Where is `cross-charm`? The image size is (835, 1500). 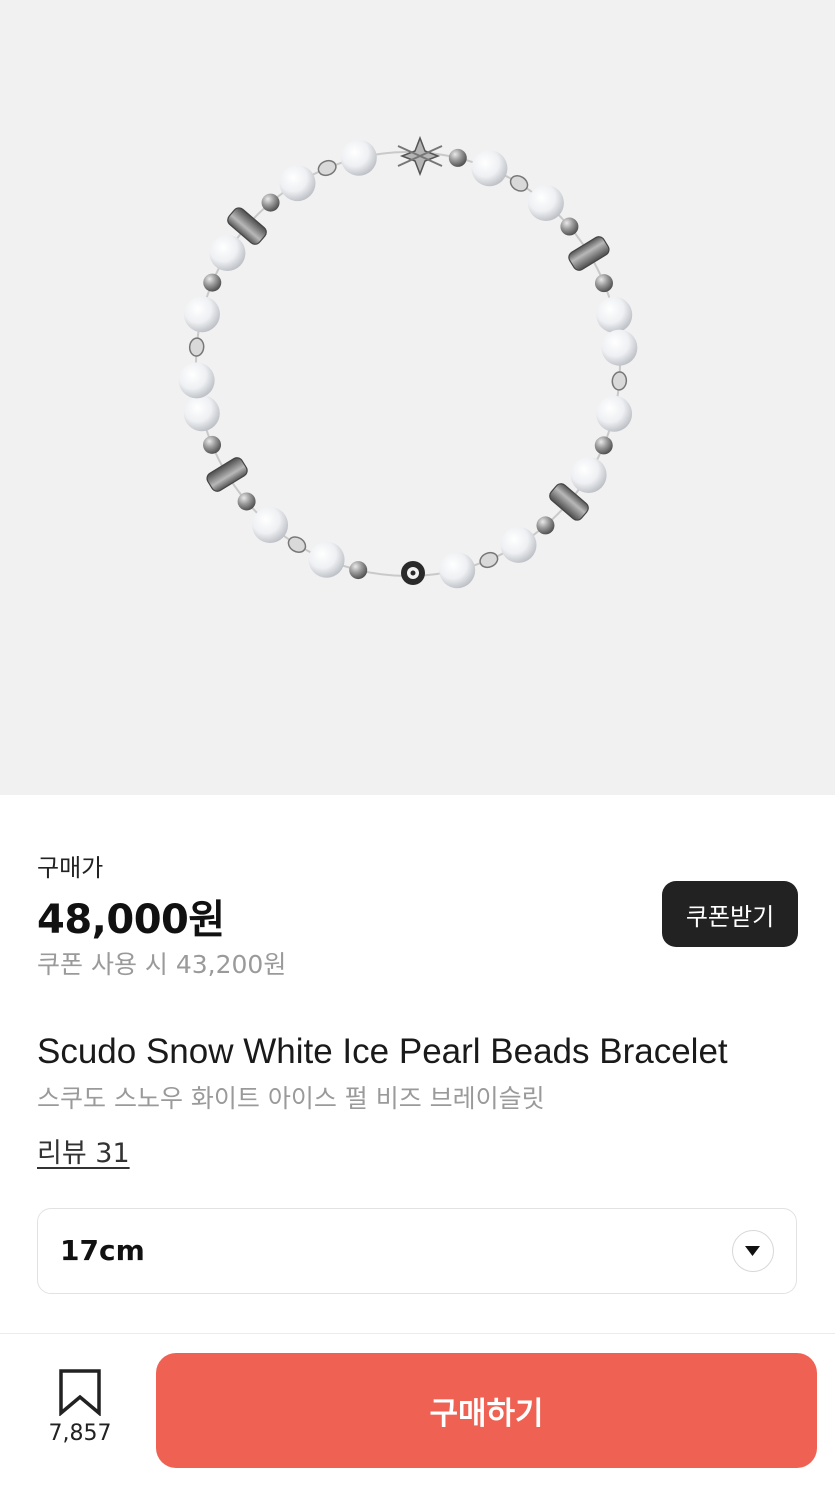
cross-charm is located at coordinates (420, 156).